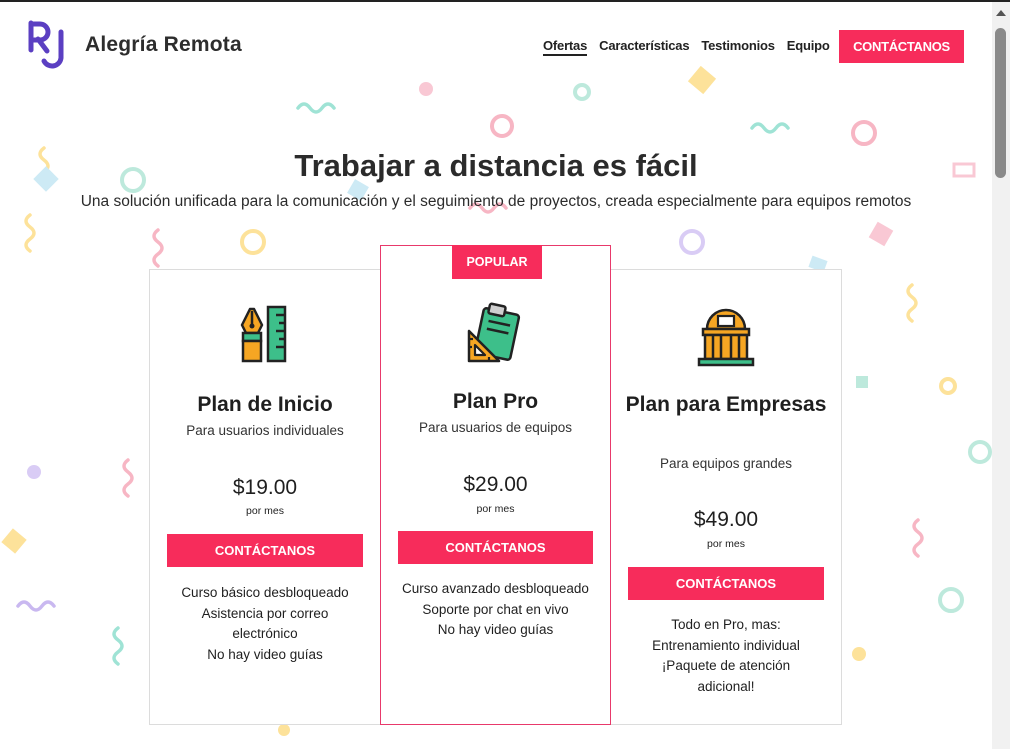 The image size is (1010, 749). I want to click on clipboard-icon, so click(493, 332).